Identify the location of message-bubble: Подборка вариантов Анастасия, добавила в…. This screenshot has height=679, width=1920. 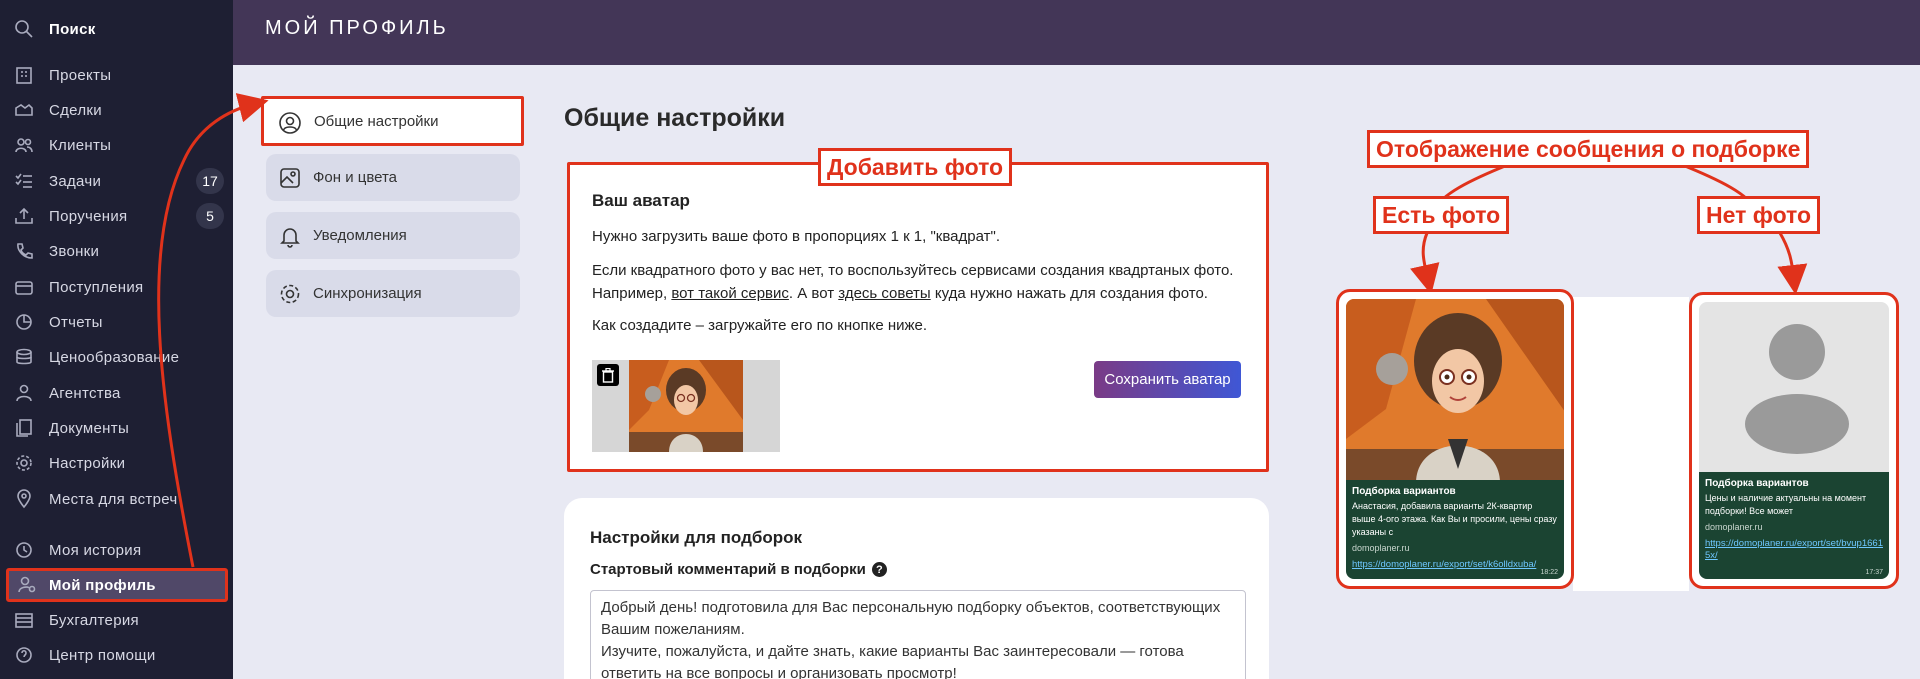
(1455, 529).